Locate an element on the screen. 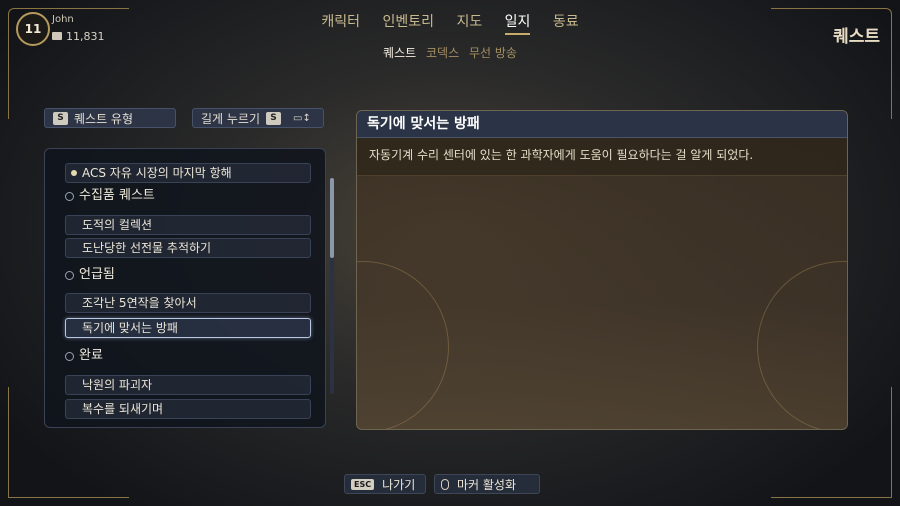 The image size is (900, 506). subtab-codex: 코덱스 is located at coordinates (442, 53).